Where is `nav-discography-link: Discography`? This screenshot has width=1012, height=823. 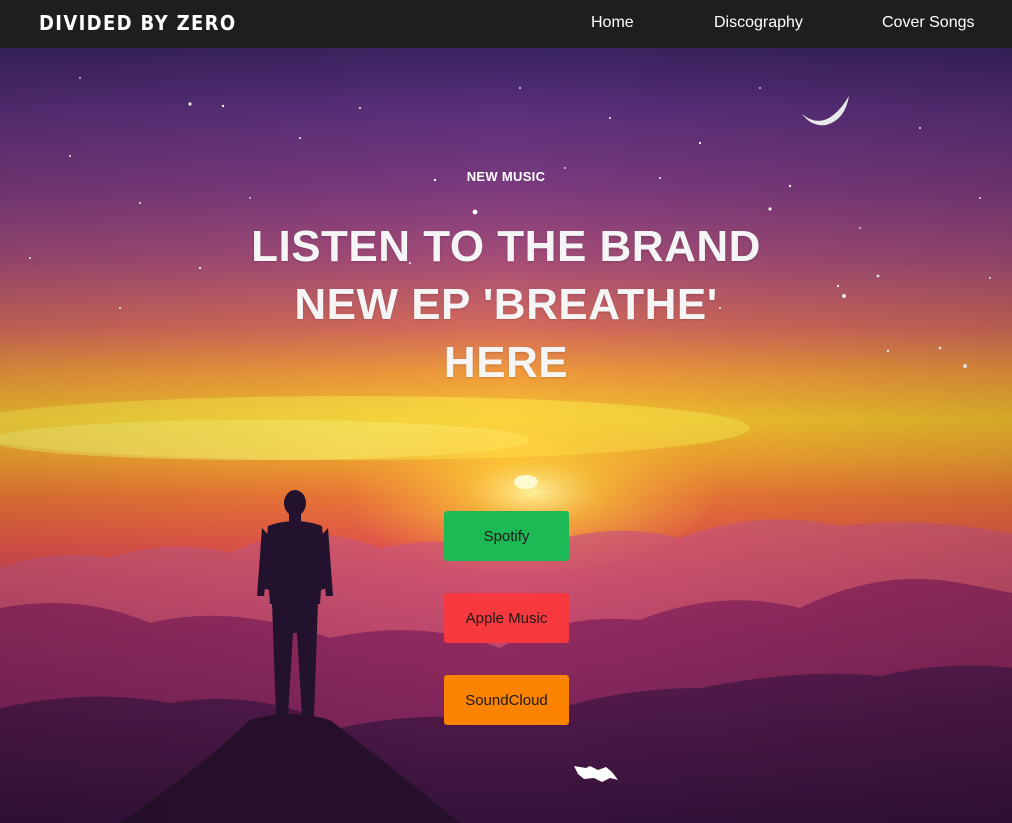 nav-discography-link: Discography is located at coordinates (758, 23).